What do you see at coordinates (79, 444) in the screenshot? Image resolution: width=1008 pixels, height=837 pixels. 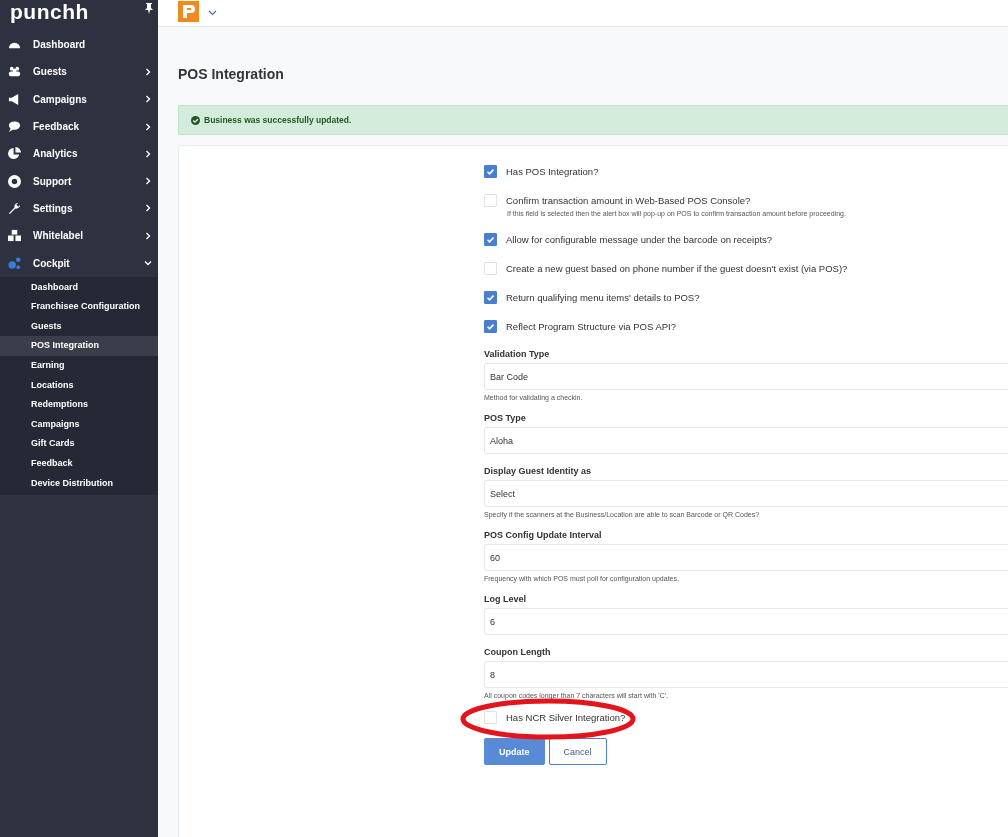 I see `submenu-item: Gift Cards` at bounding box center [79, 444].